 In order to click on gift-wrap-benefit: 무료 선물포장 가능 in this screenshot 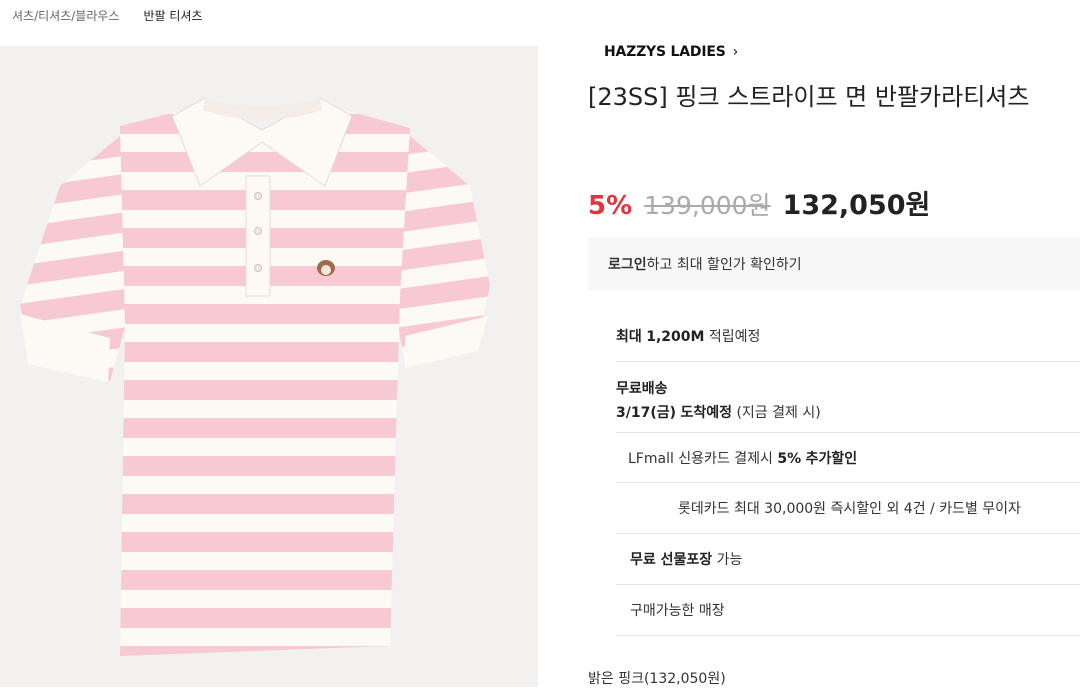, I will do `click(855, 559)`.